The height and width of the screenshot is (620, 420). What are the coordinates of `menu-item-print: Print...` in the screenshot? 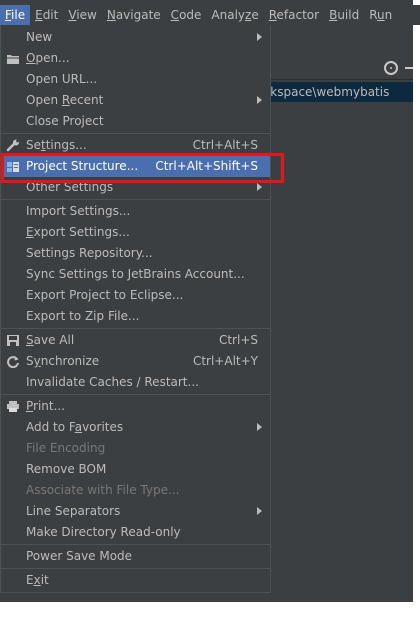 It's located at (135, 406).